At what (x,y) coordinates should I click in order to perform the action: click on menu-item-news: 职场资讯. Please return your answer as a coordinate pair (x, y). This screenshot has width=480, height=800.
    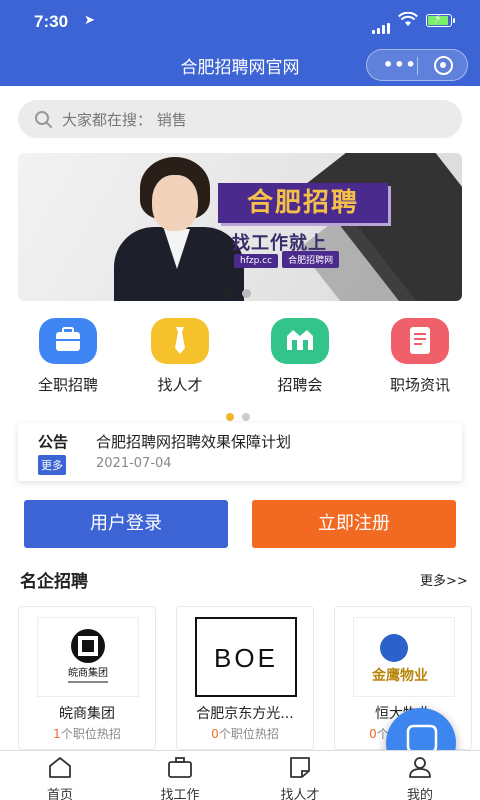
    Looking at the image, I should click on (420, 356).